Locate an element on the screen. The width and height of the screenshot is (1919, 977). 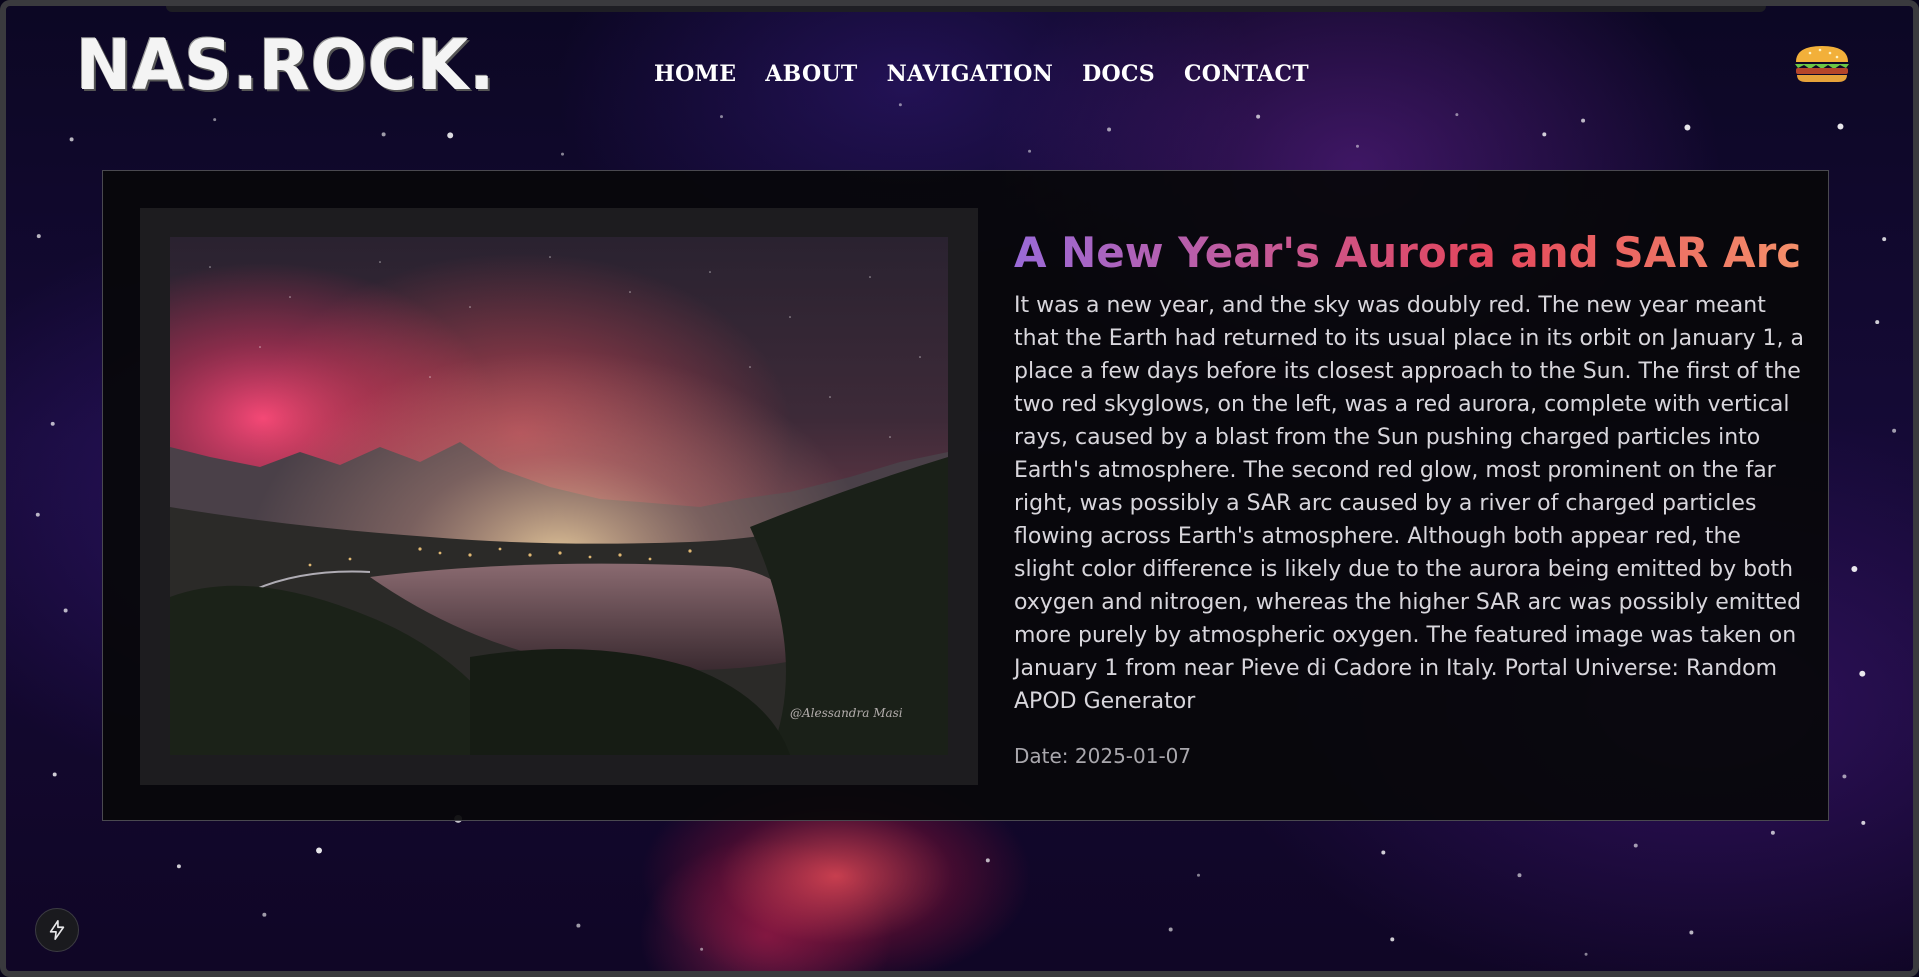
nav-item-about: ABOUT is located at coordinates (811, 74).